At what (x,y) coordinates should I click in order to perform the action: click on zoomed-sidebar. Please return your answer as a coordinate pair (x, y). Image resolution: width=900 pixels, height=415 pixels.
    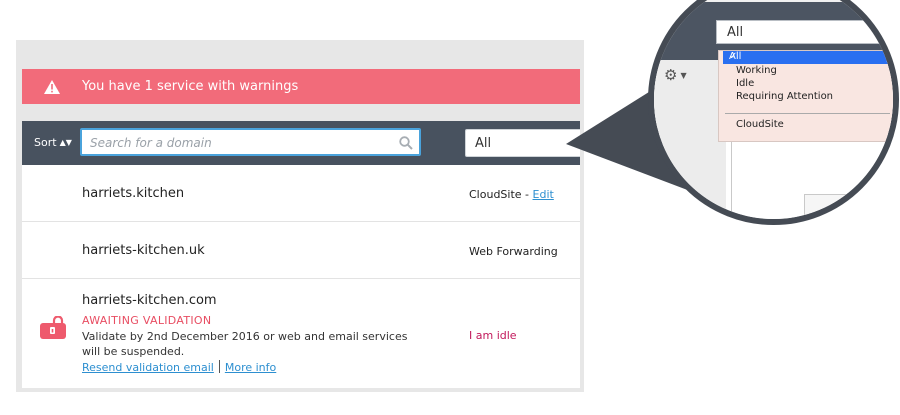
    Looking at the image, I should click on (690, 139).